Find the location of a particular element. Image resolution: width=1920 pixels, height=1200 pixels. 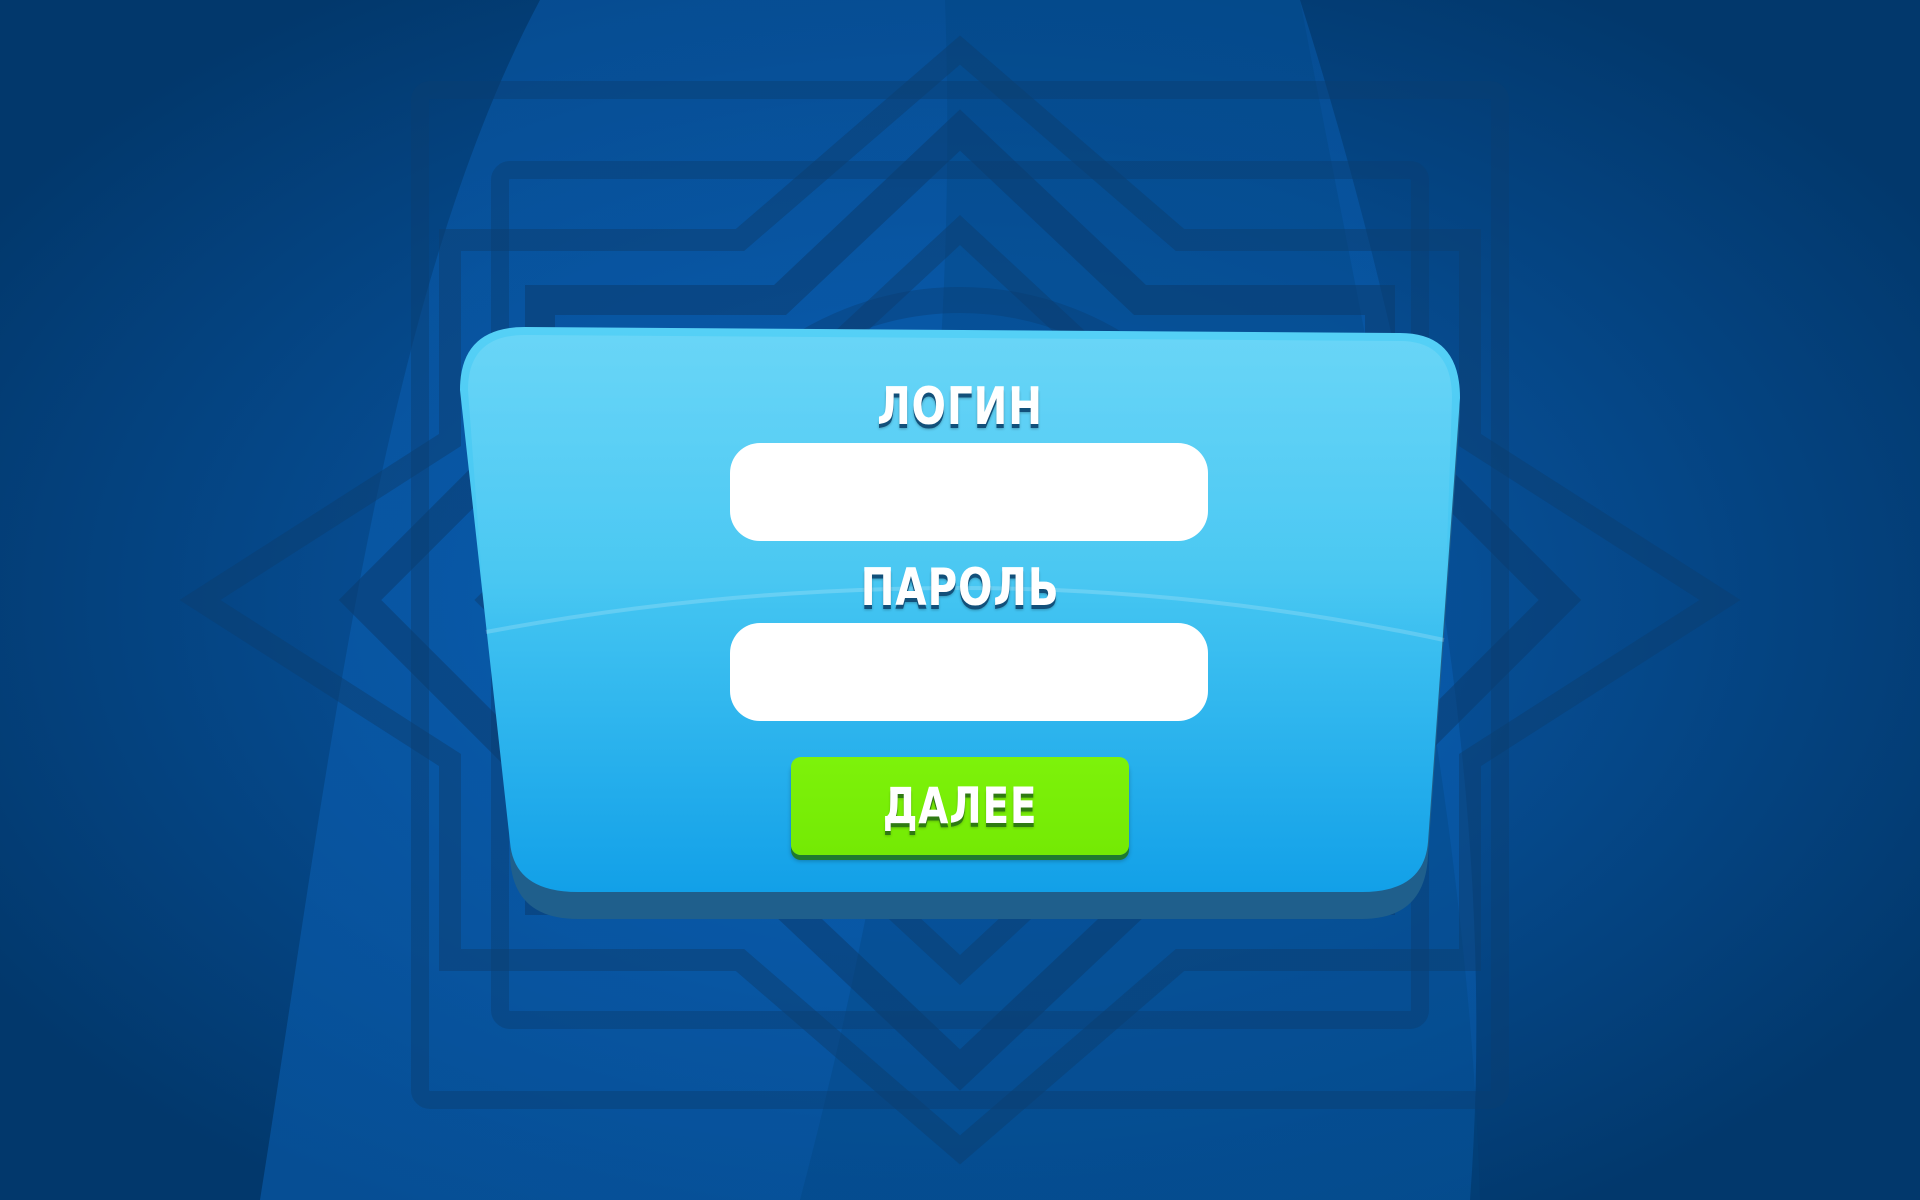

password-label: ПАРОЛЬ is located at coordinates (960, 588).